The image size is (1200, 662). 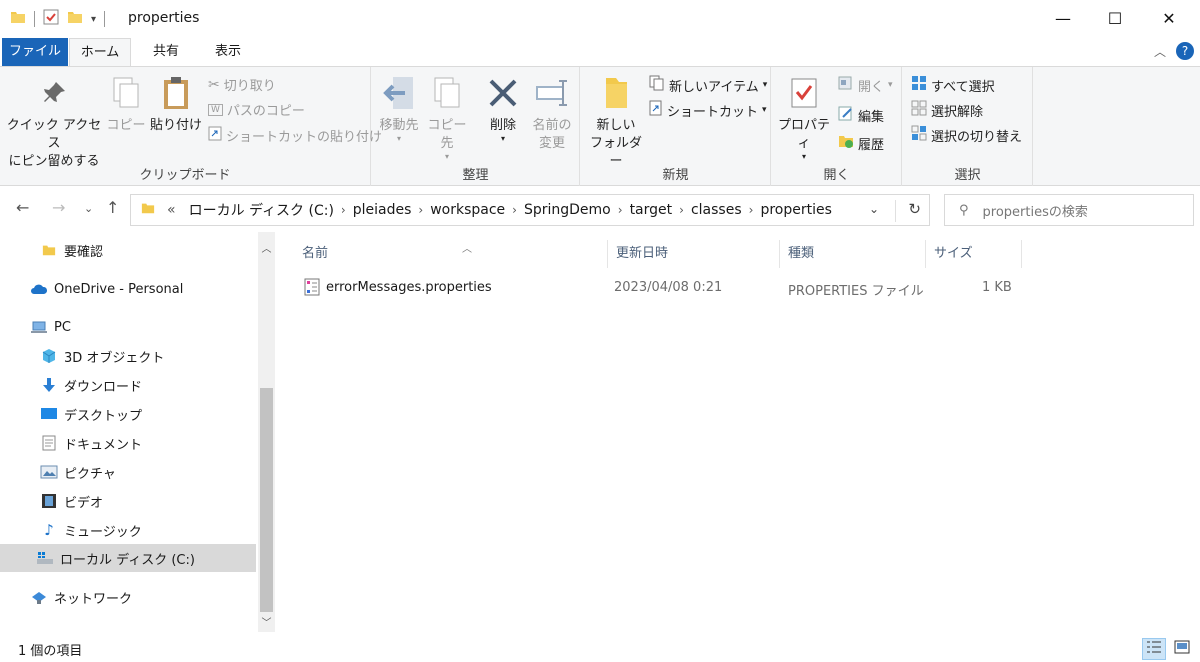 What do you see at coordinates (228, 52) in the screenshot?
I see `tab-view: 表示` at bounding box center [228, 52].